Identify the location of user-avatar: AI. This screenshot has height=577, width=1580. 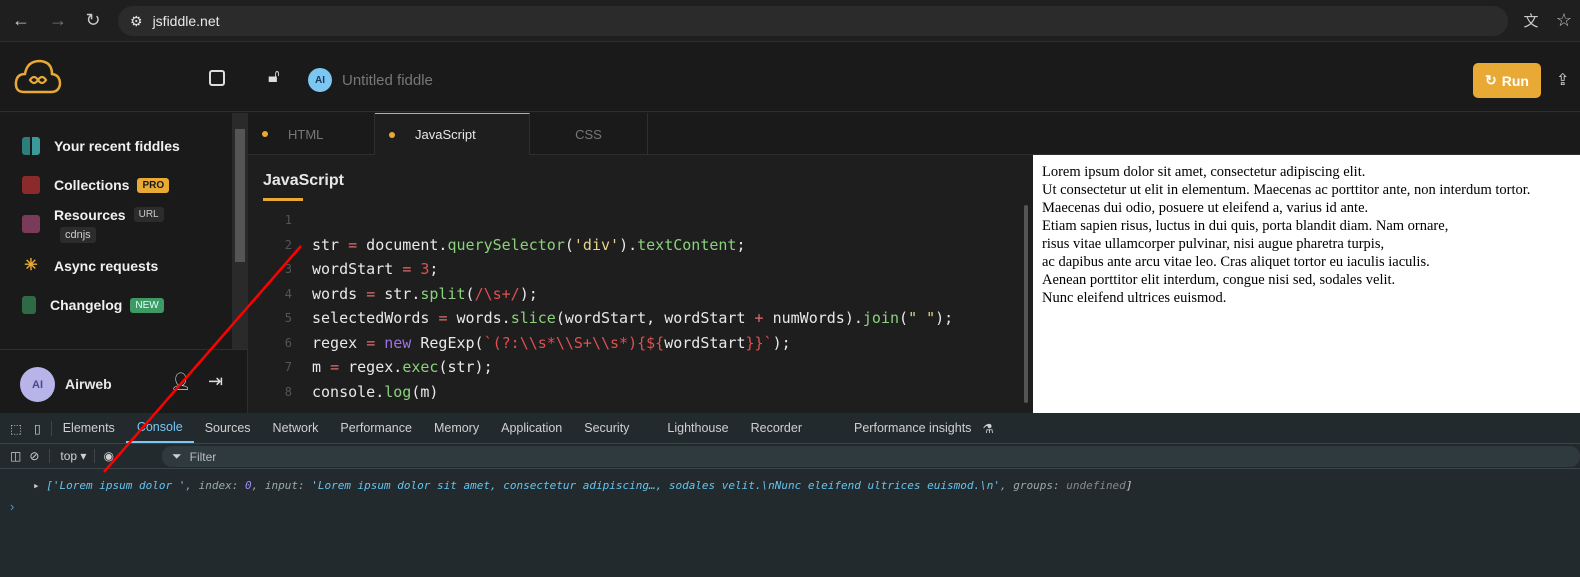
(37, 384).